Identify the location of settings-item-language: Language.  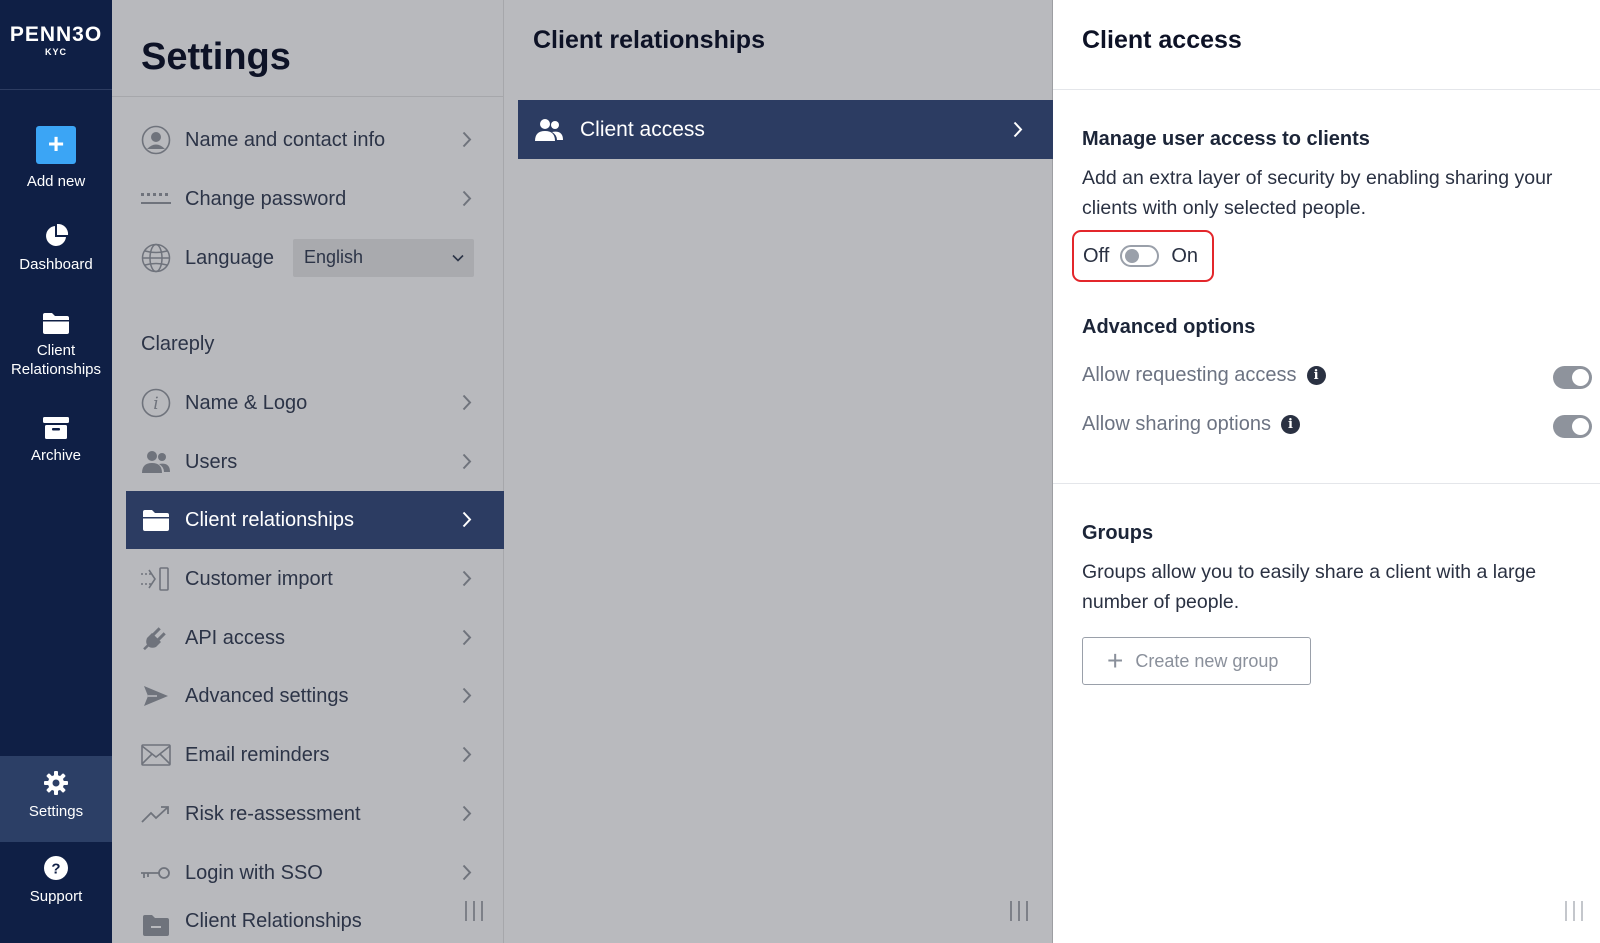
(206, 258).